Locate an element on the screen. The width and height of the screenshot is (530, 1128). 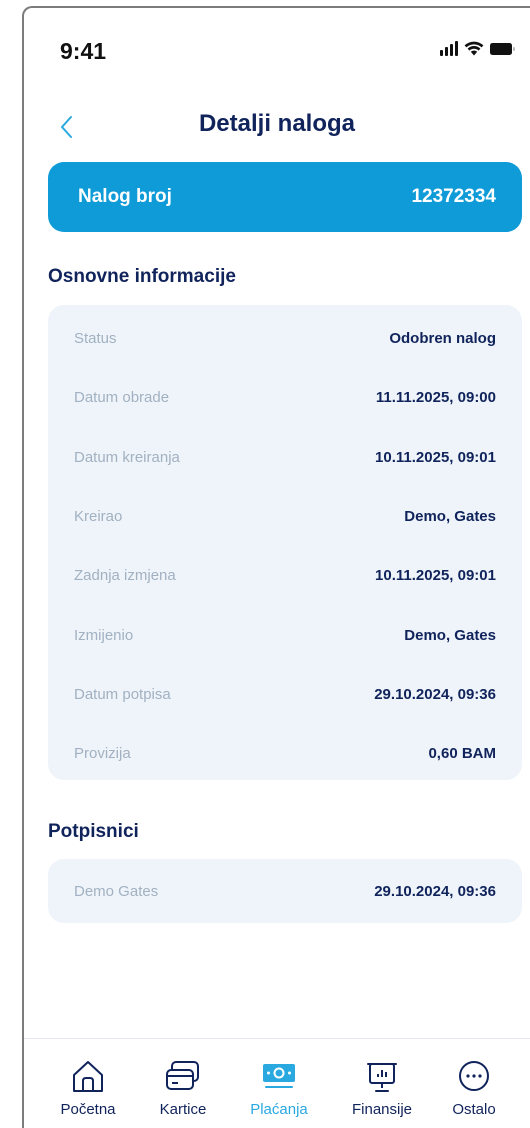
page-header: Detalji naloga is located at coordinates (277, 128).